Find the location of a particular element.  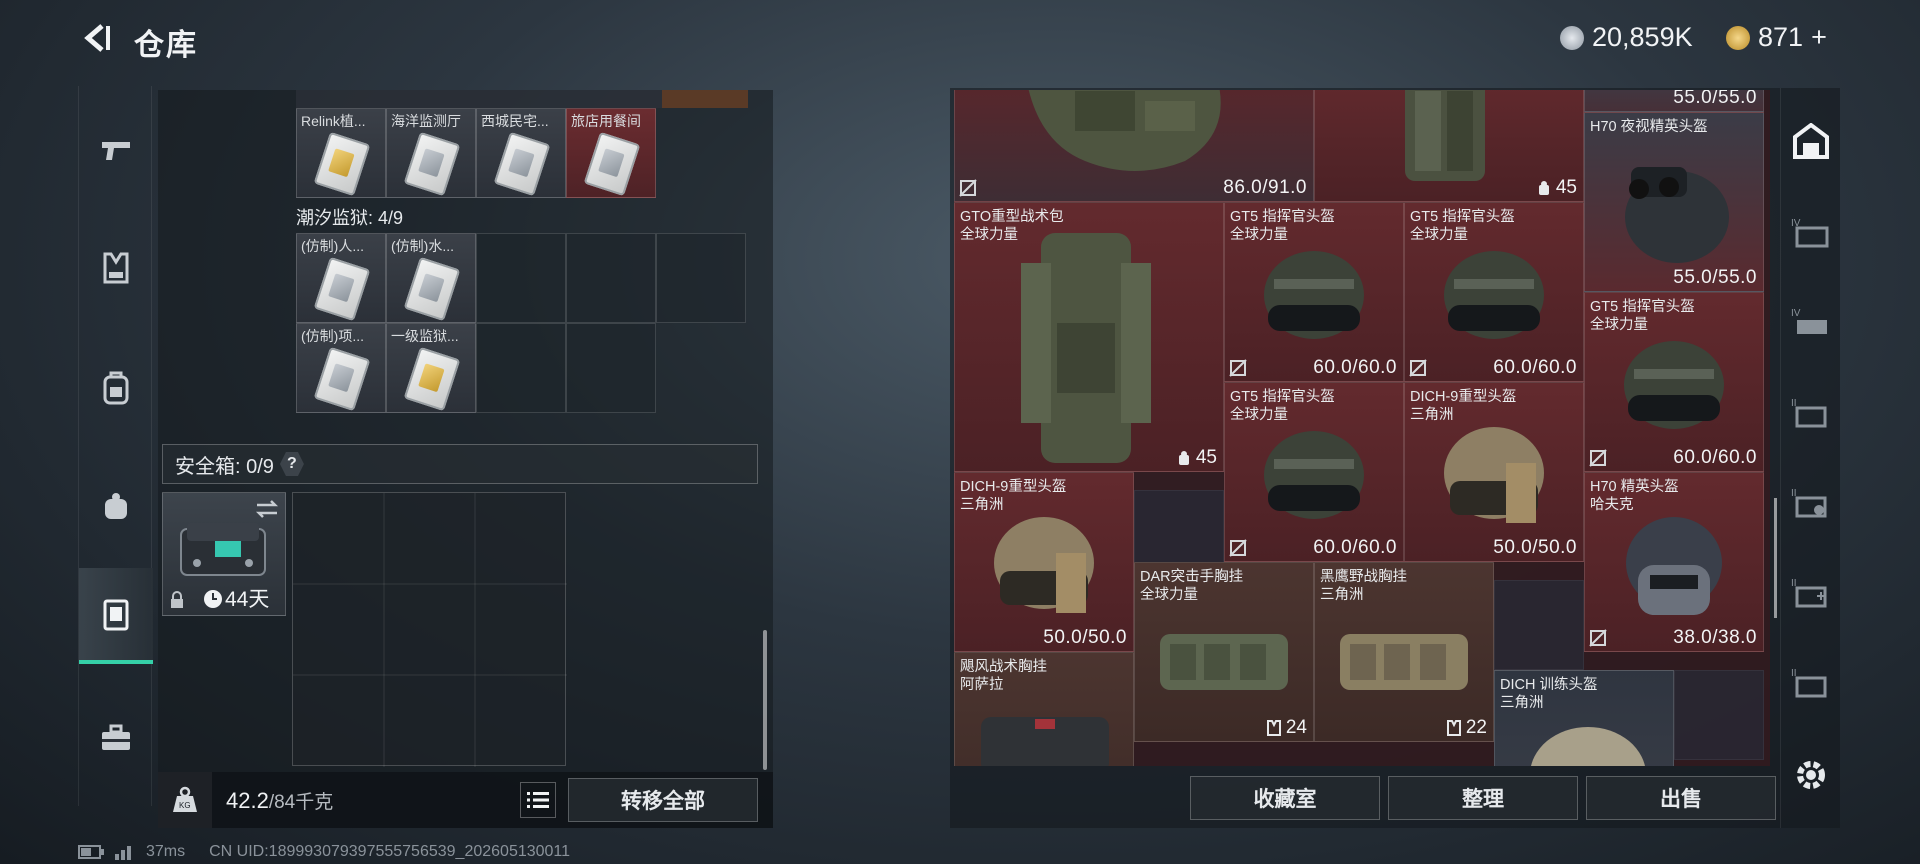

item-gt5-helmet-2: GT5 指挥官头盔 全球力量 60.0/60.0 is located at coordinates (1494, 292).